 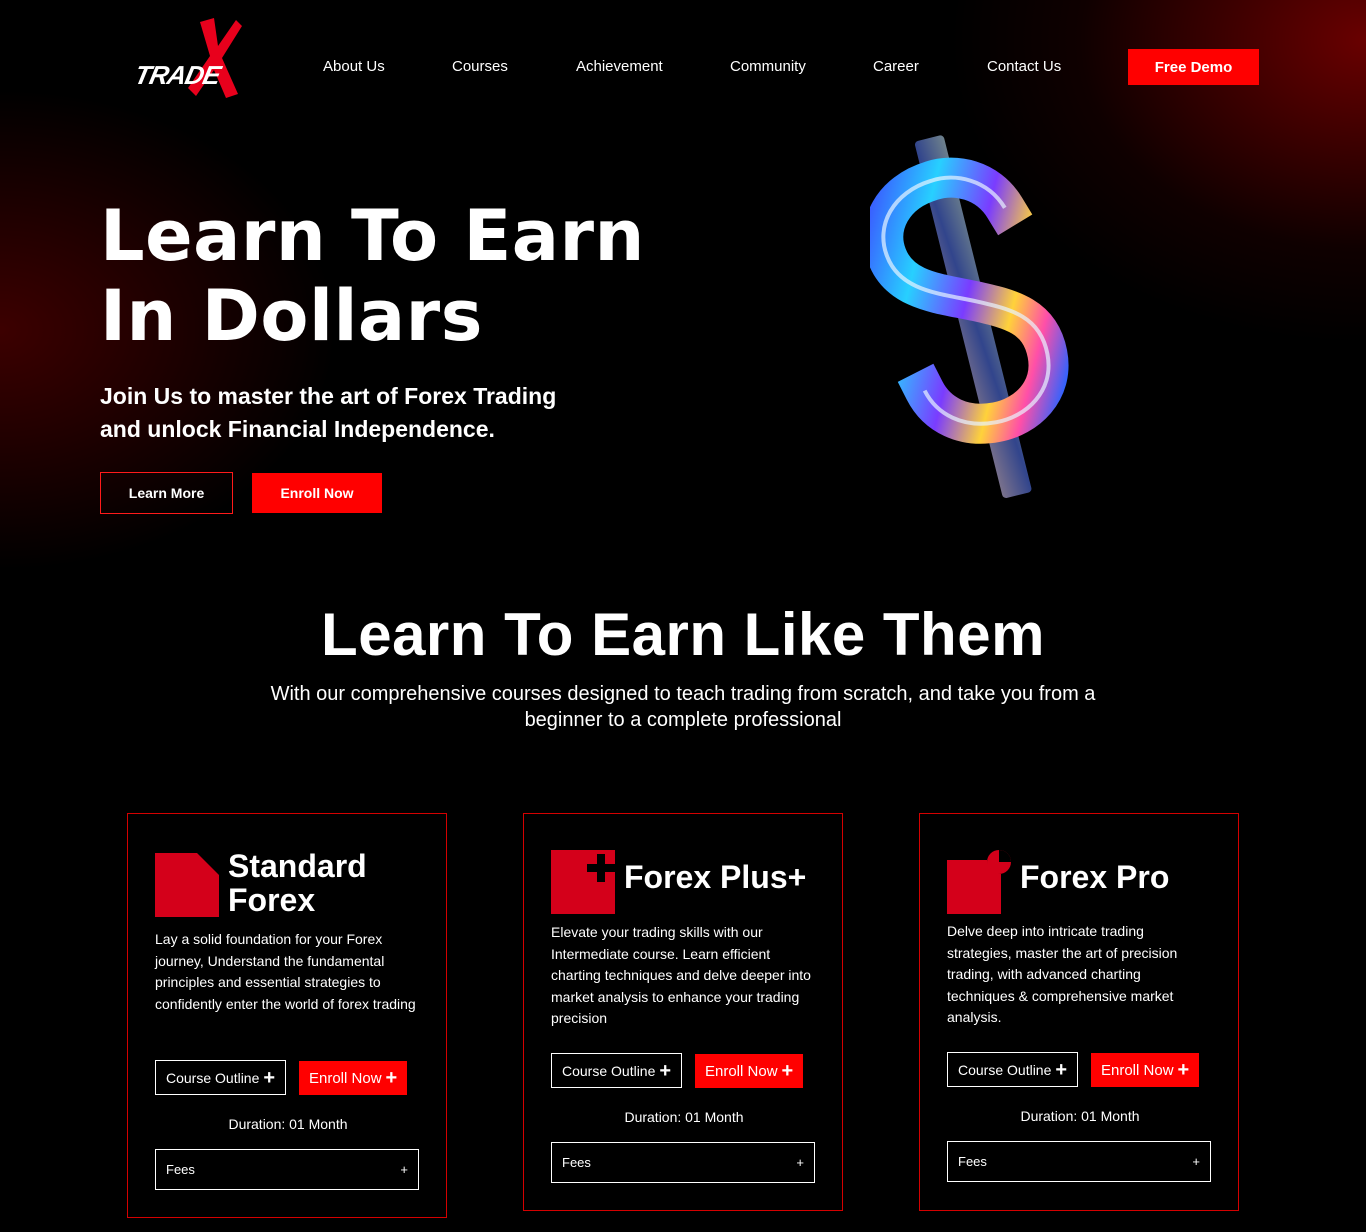 I want to click on card-title: Standard Forex, so click(x=297, y=883).